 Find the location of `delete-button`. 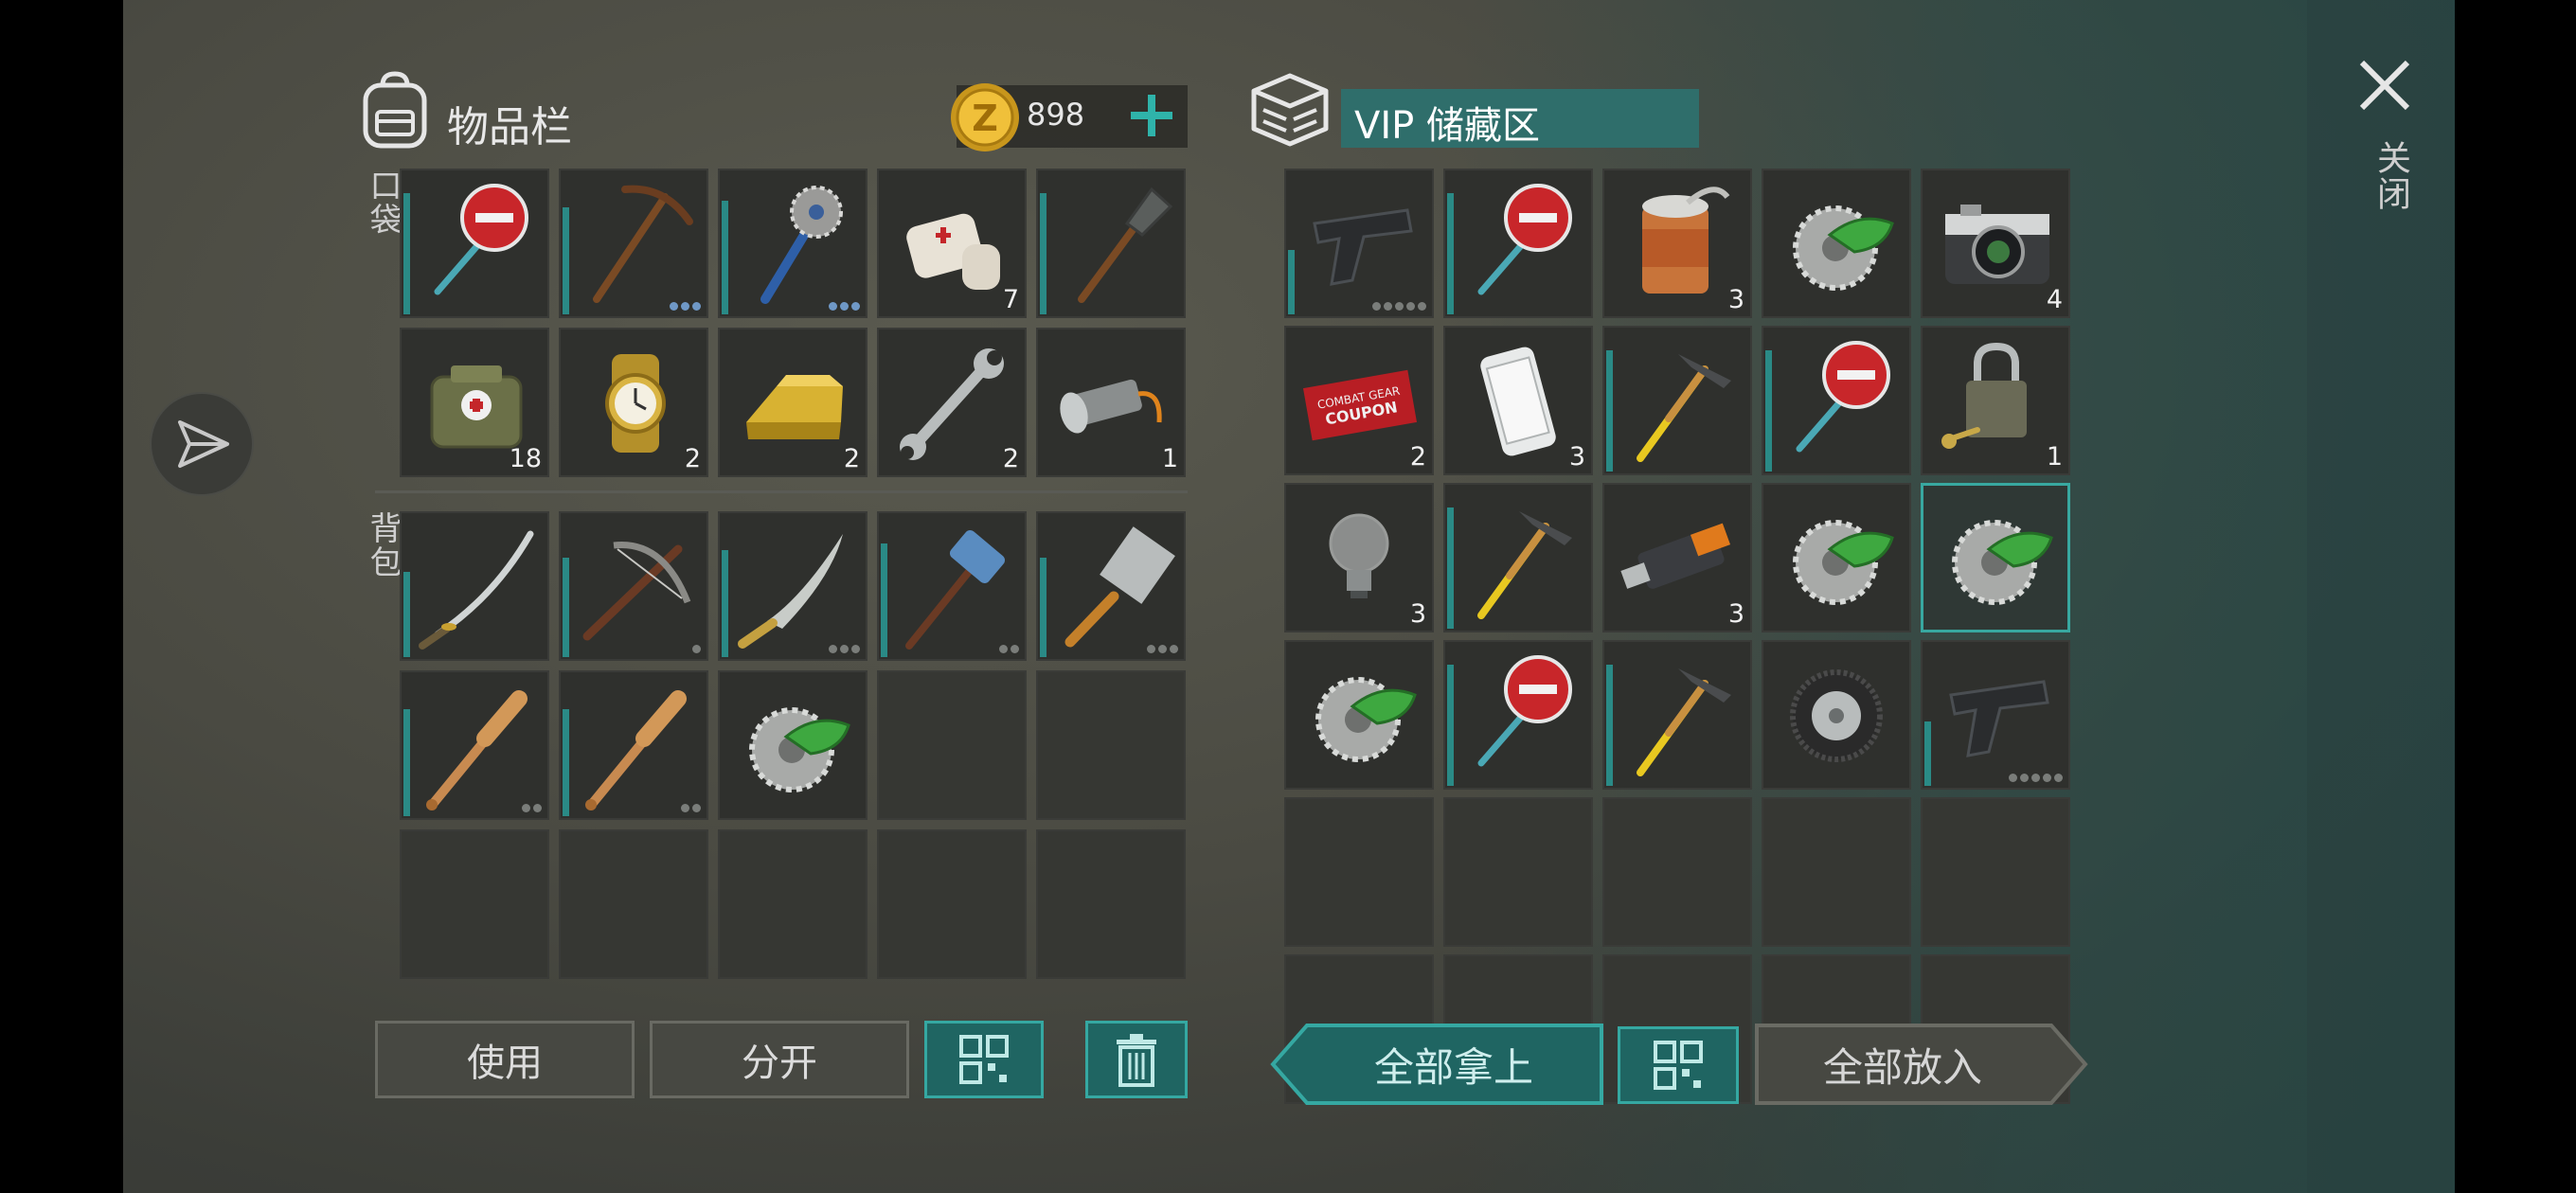

delete-button is located at coordinates (1136, 1059).